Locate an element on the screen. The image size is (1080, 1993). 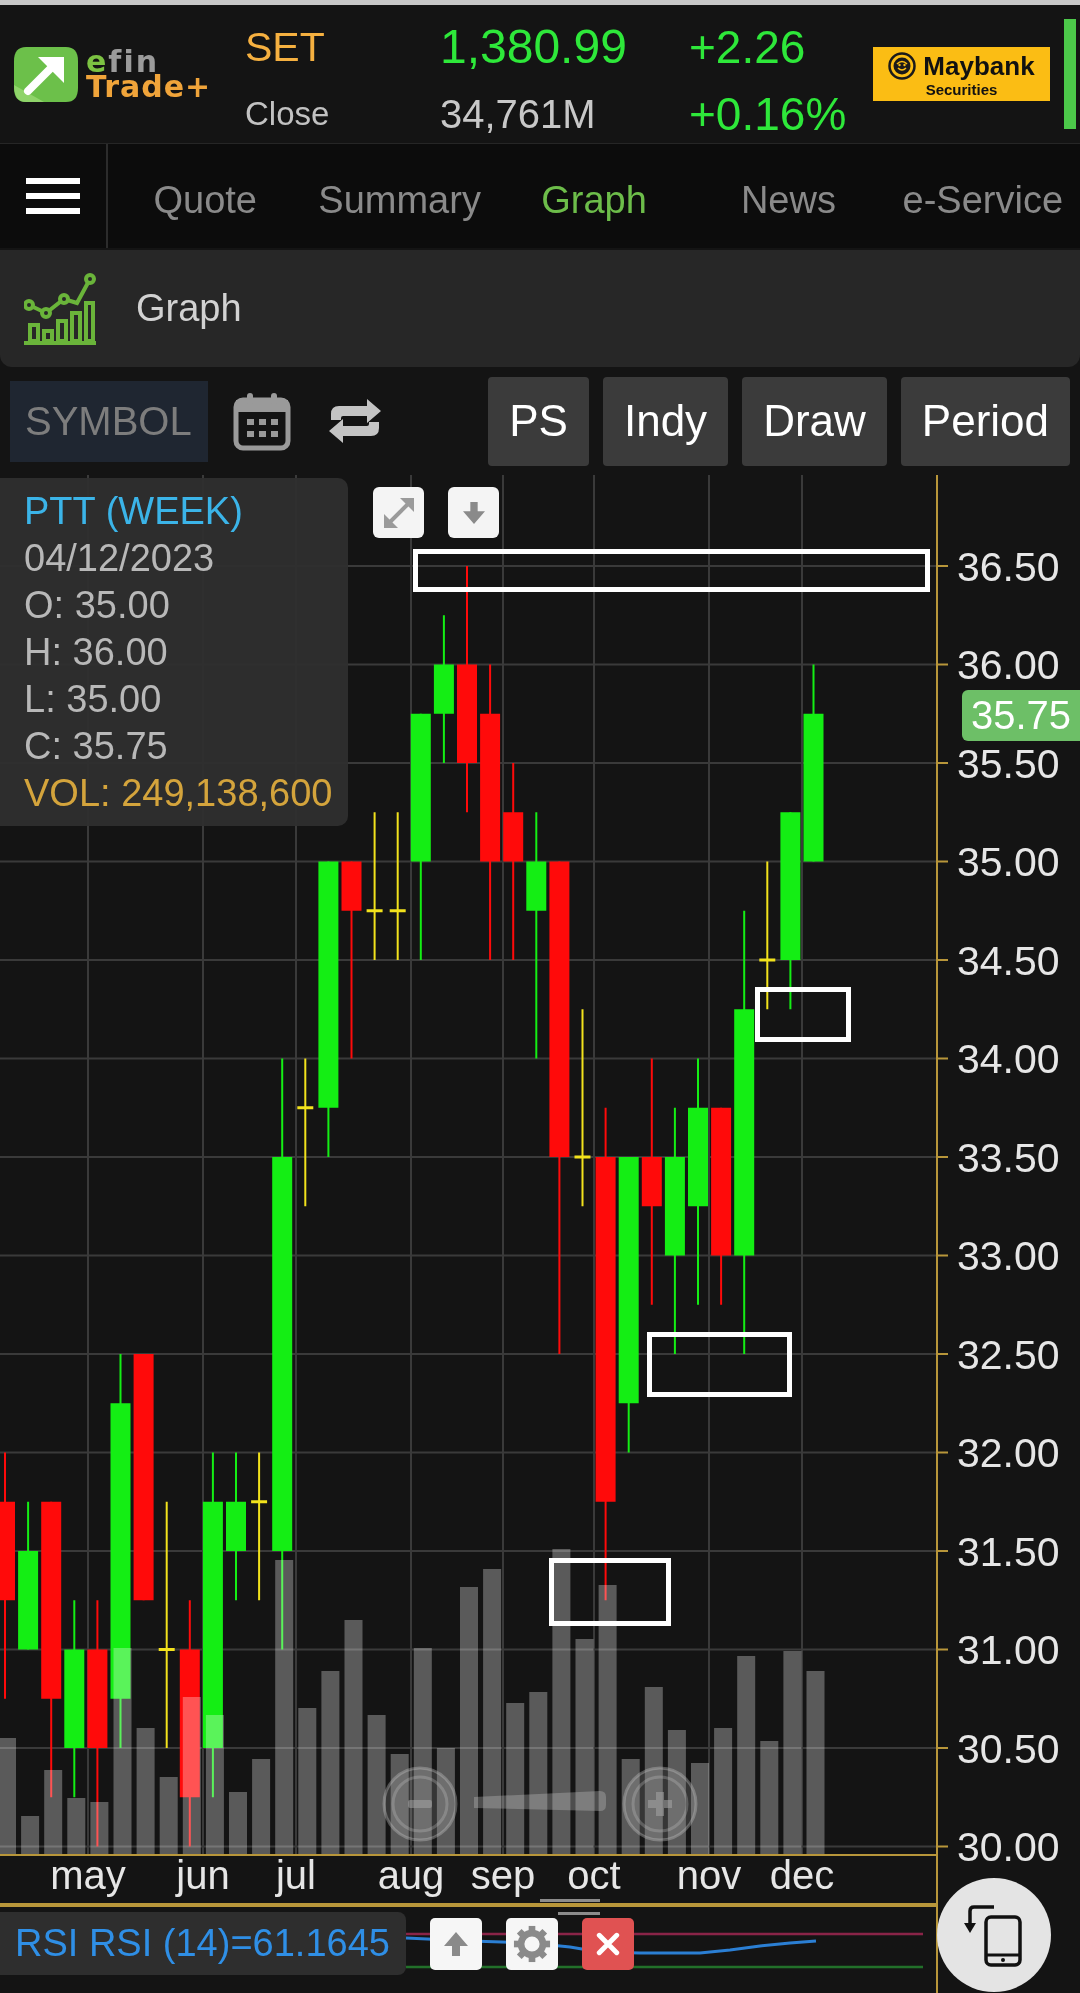
month-label: sep is located at coordinates (503, 1875).